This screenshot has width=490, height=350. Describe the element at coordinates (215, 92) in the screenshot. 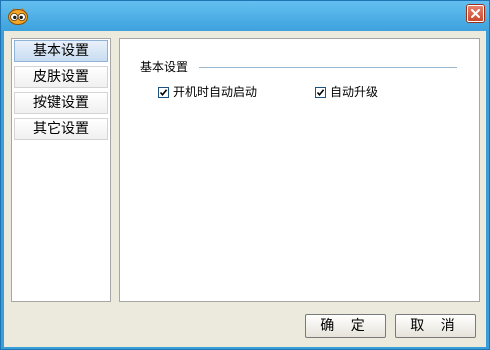

I see `autostart-label: 开机时自动启动` at that location.